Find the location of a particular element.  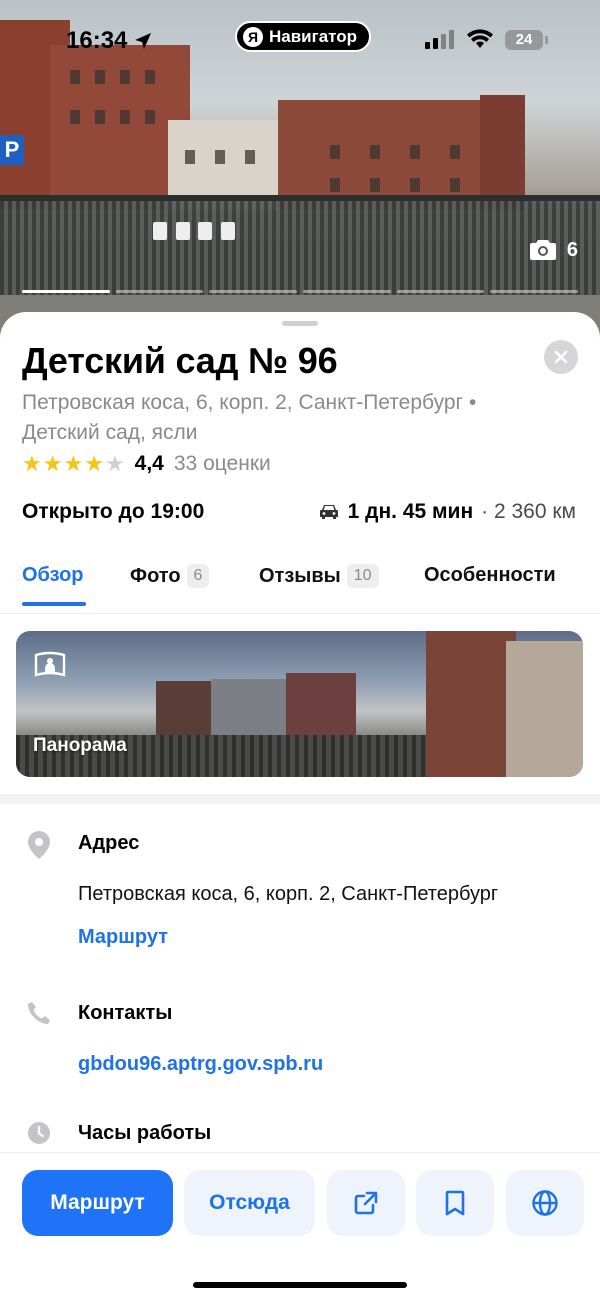

location-pin-icon is located at coordinates (39, 845).